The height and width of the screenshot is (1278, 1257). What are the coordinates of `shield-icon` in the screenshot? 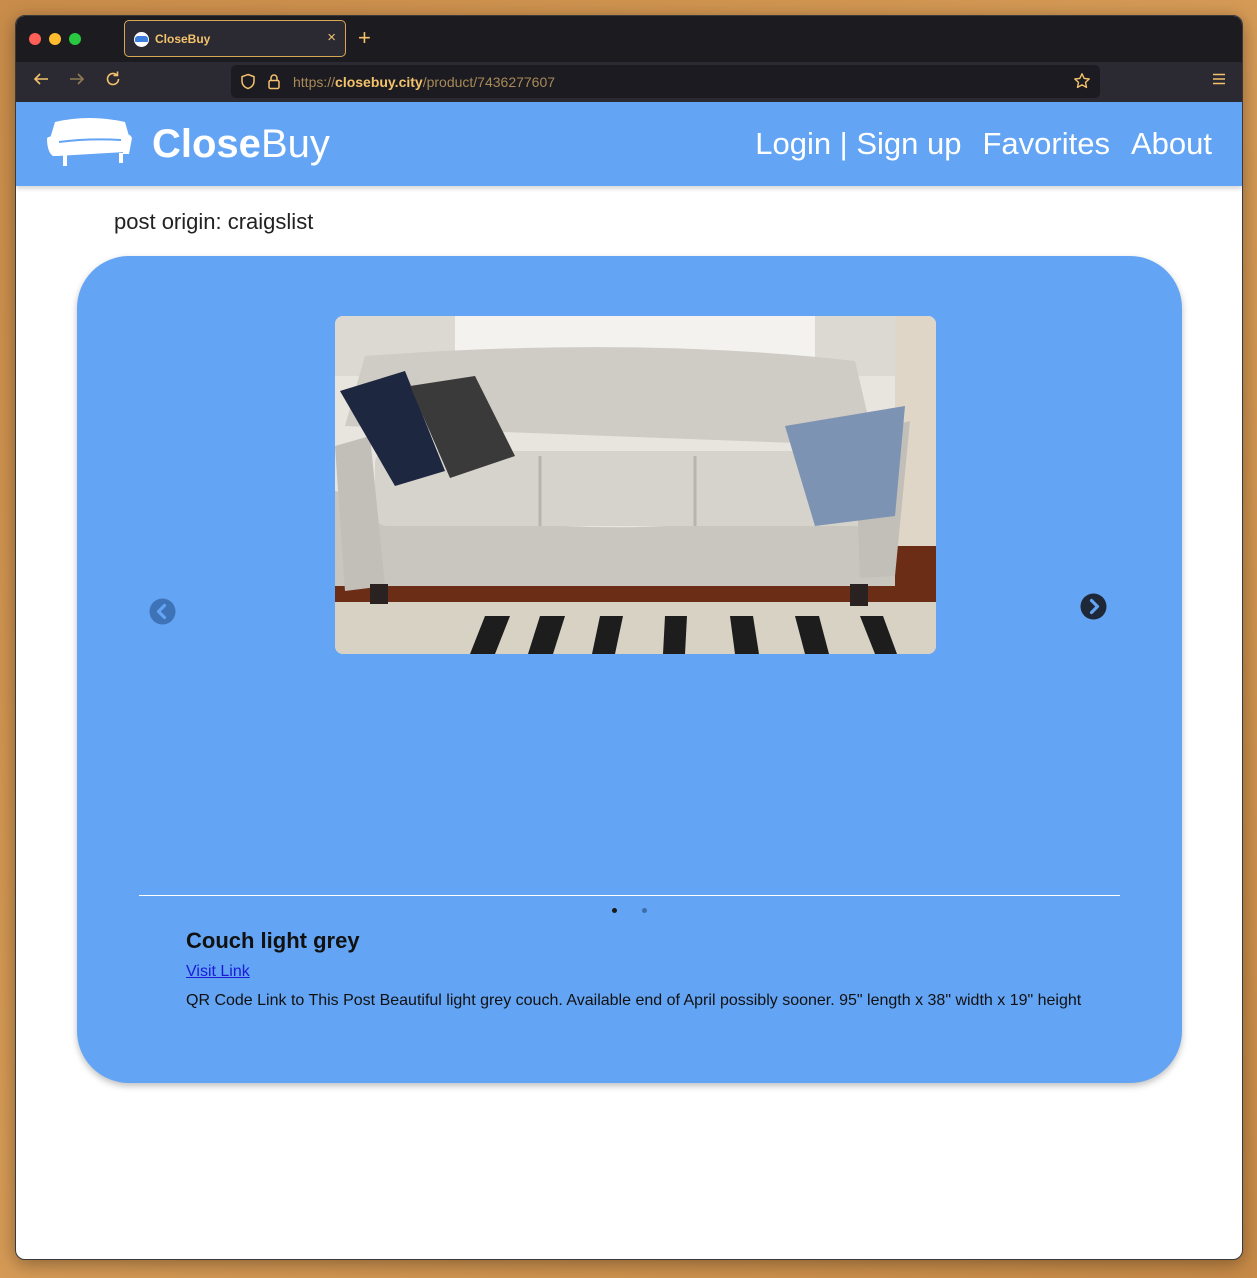 It's located at (248, 81).